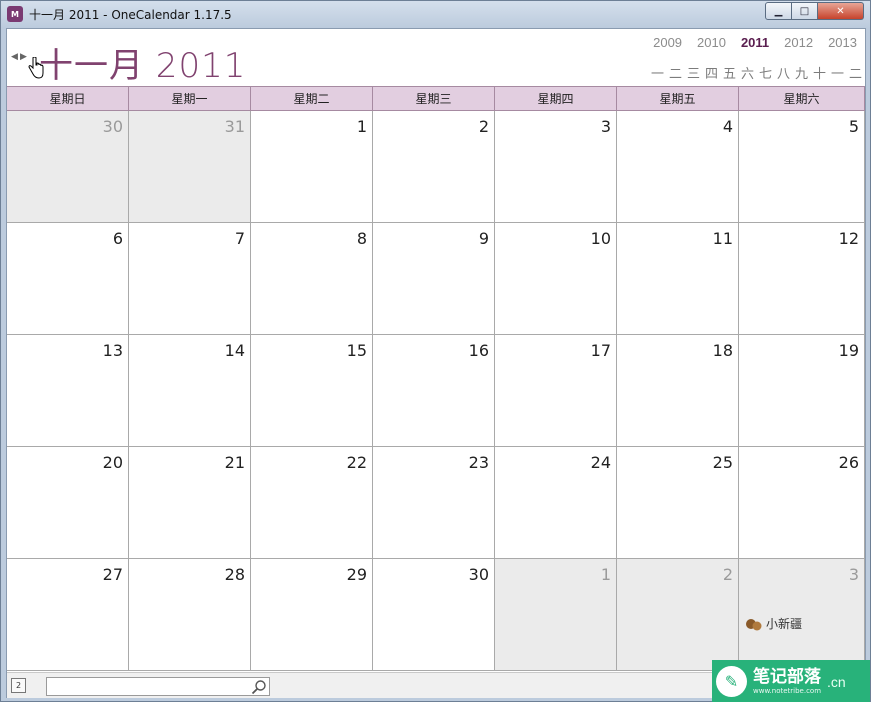 The image size is (871, 702). I want to click on day-number: 20, so click(112, 462).